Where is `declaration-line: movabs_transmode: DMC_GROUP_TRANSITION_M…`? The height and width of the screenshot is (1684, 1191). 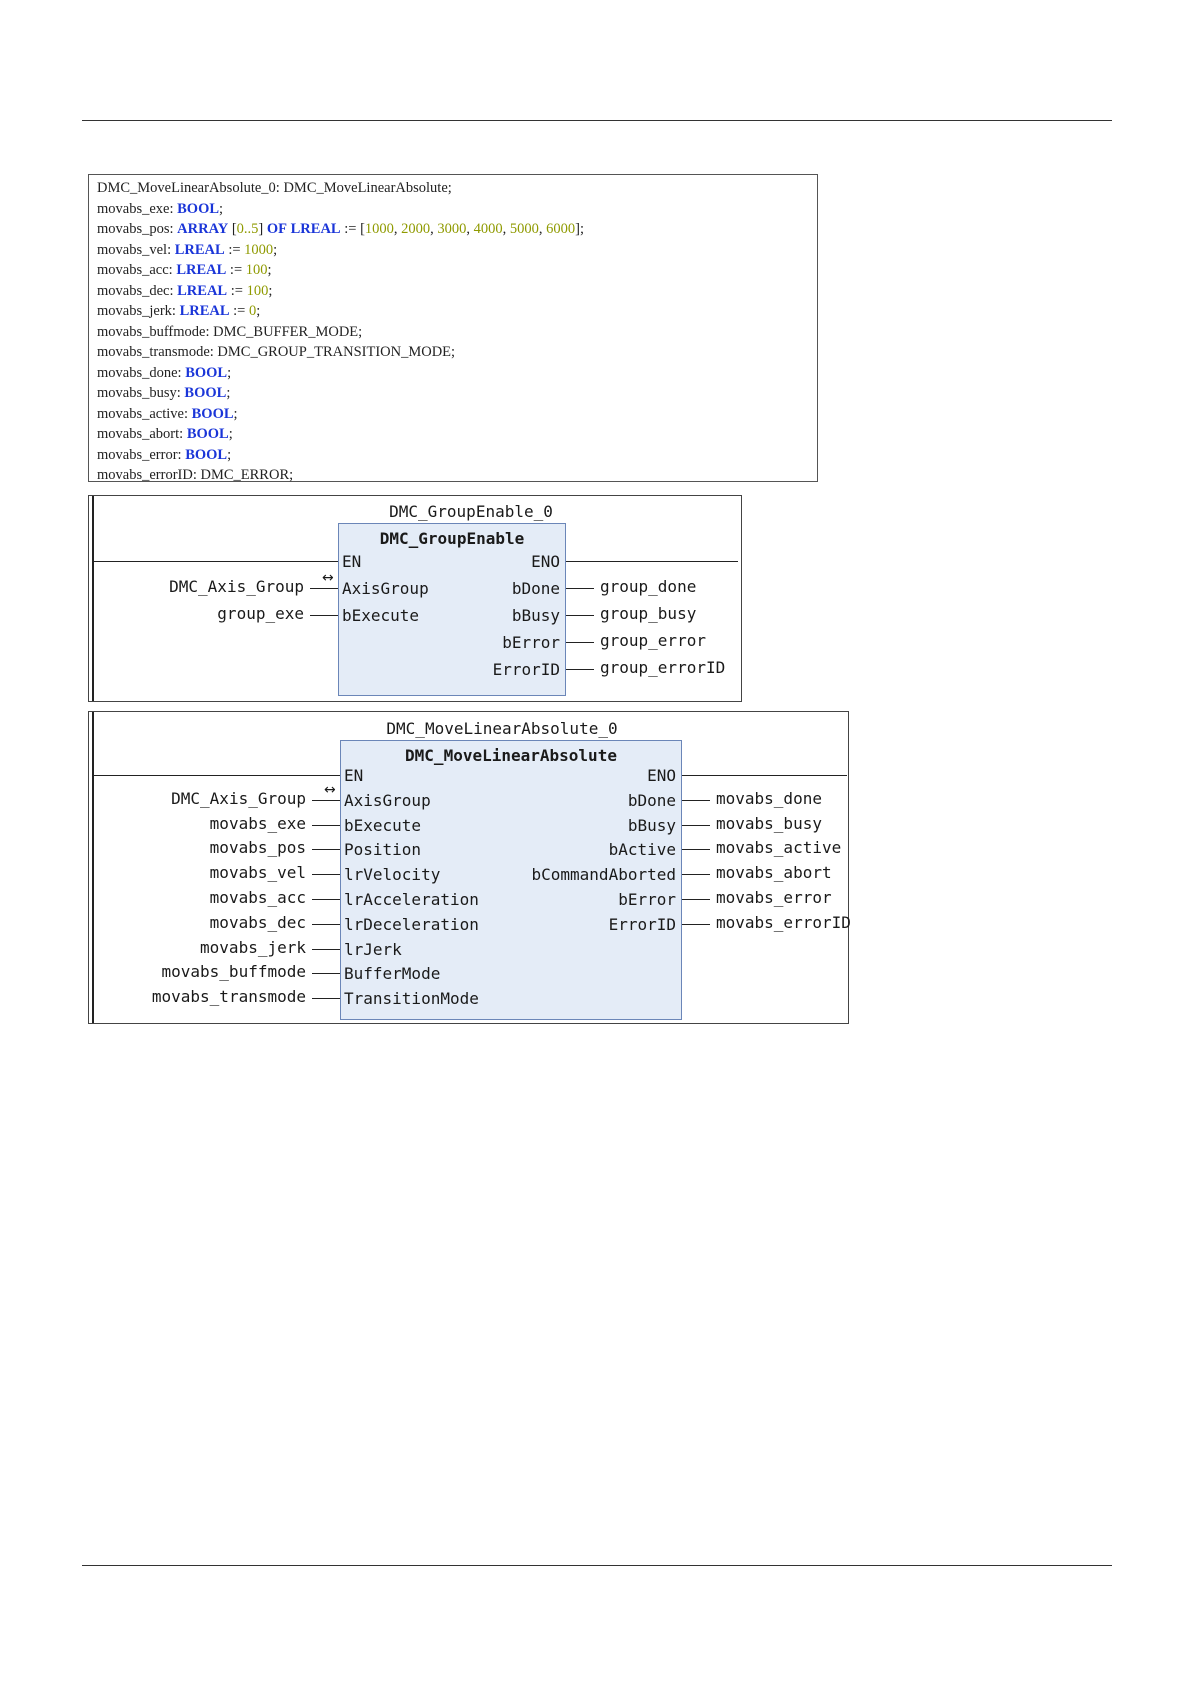
declaration-line: movabs_transmode: DMC_GROUP_TRANSITION_M… is located at coordinates (340, 352).